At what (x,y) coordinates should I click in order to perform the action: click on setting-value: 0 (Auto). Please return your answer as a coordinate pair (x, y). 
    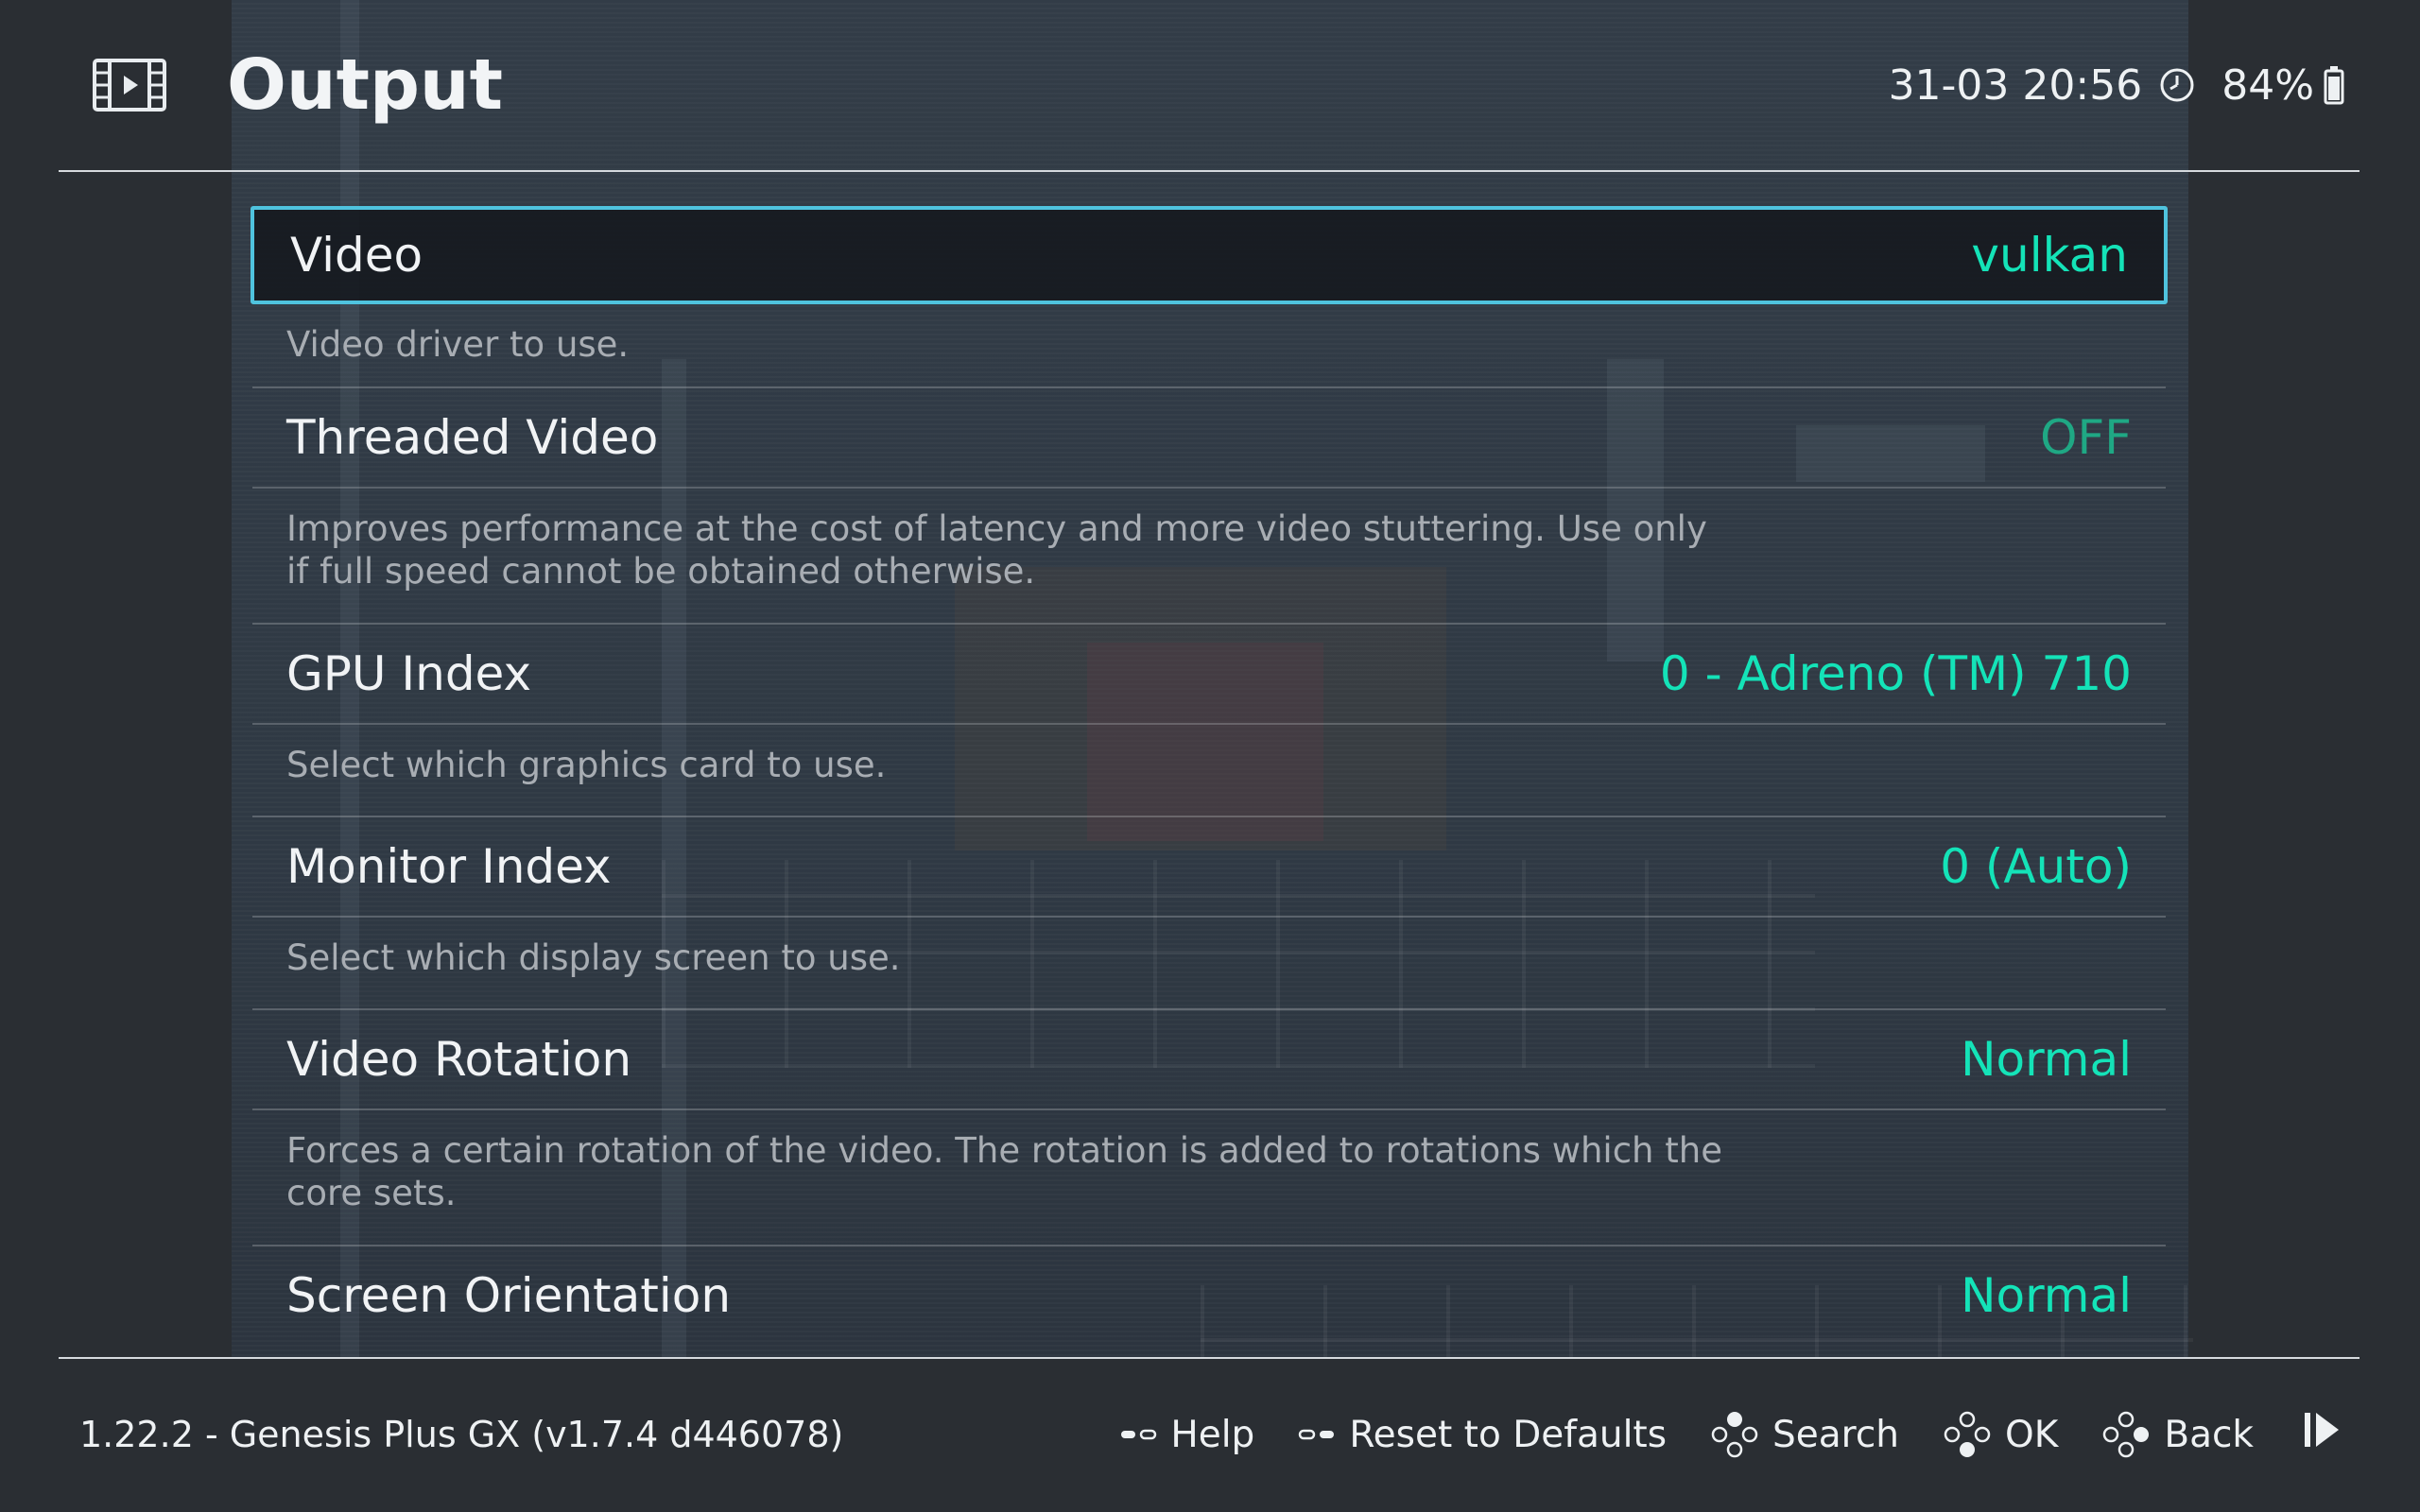
    Looking at the image, I should click on (2036, 866).